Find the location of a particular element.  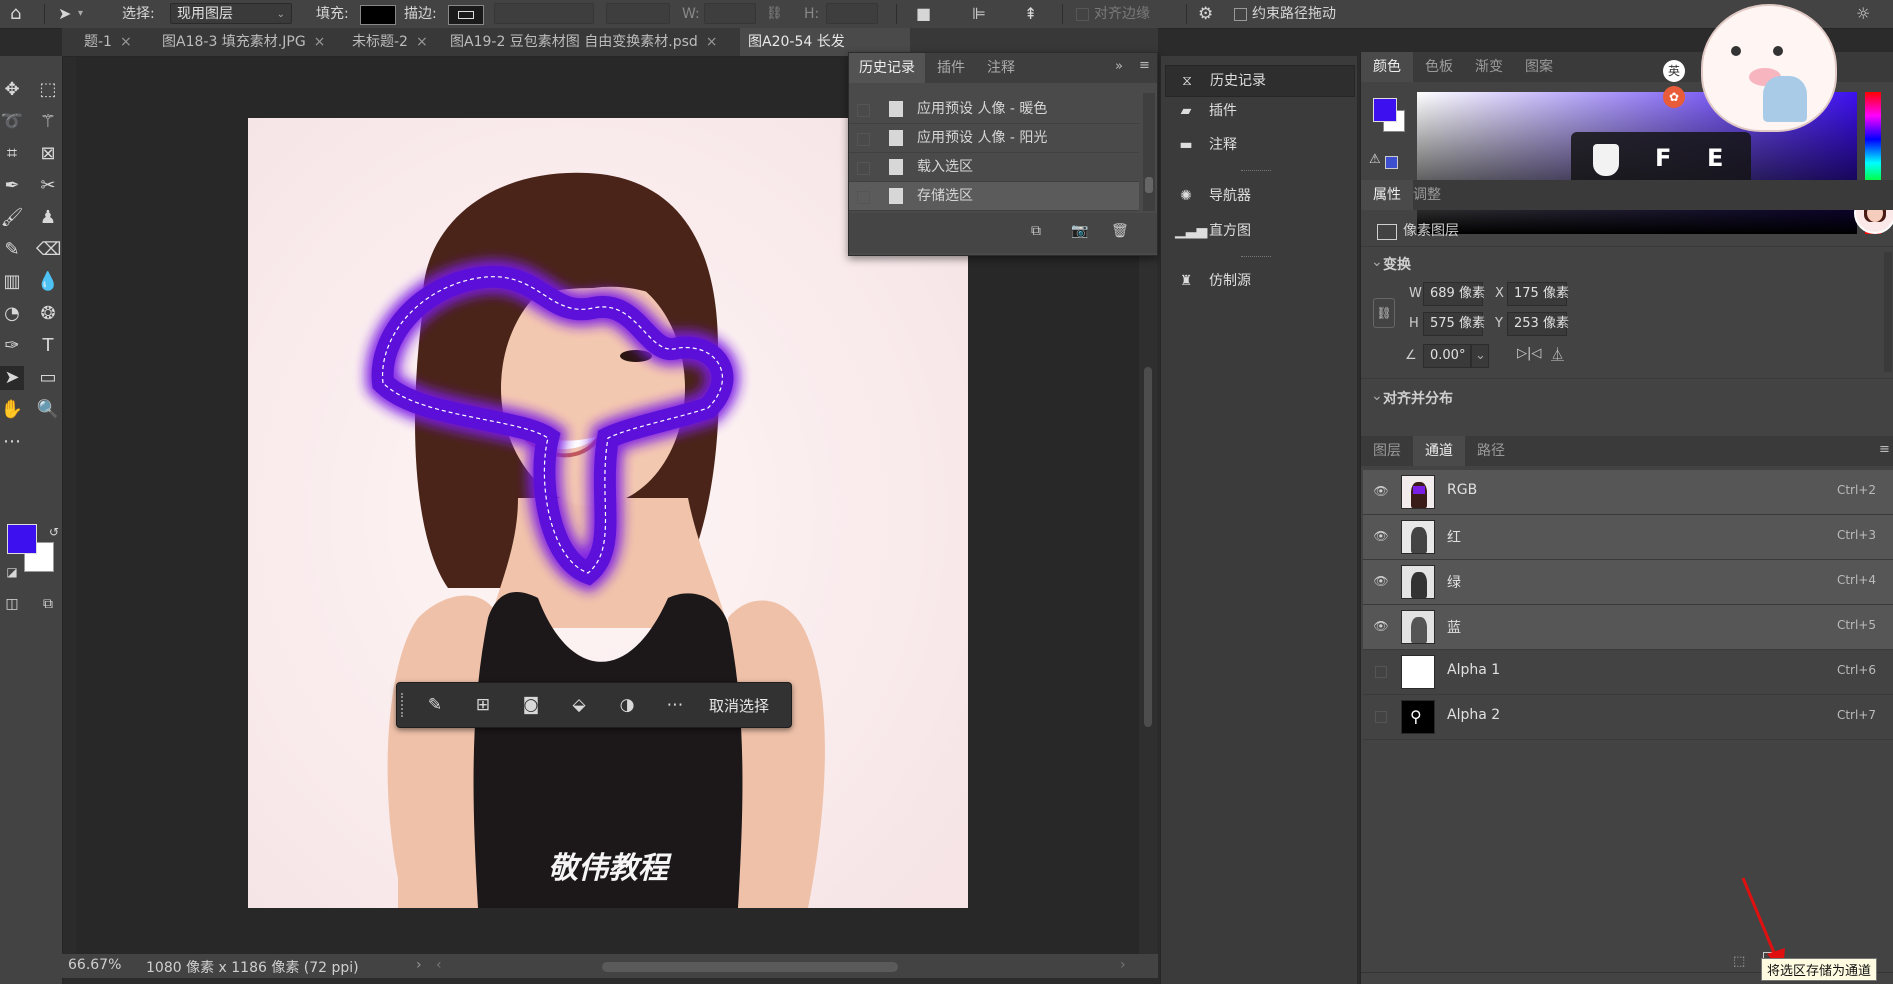

trash-icon: 🗑 is located at coordinates (1120, 231).